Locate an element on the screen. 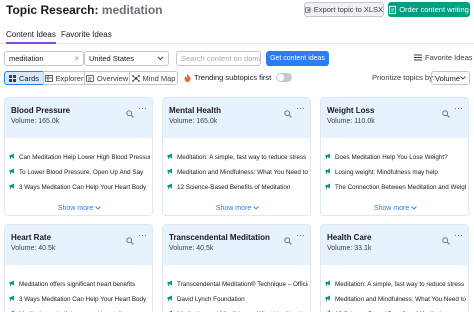 The image size is (474, 312). headline-text: Does Meditation Help You Lose Weight? is located at coordinates (391, 157).